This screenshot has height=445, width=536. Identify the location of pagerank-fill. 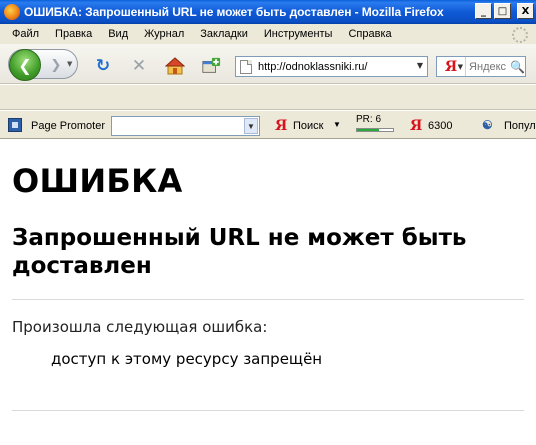
(368, 130).